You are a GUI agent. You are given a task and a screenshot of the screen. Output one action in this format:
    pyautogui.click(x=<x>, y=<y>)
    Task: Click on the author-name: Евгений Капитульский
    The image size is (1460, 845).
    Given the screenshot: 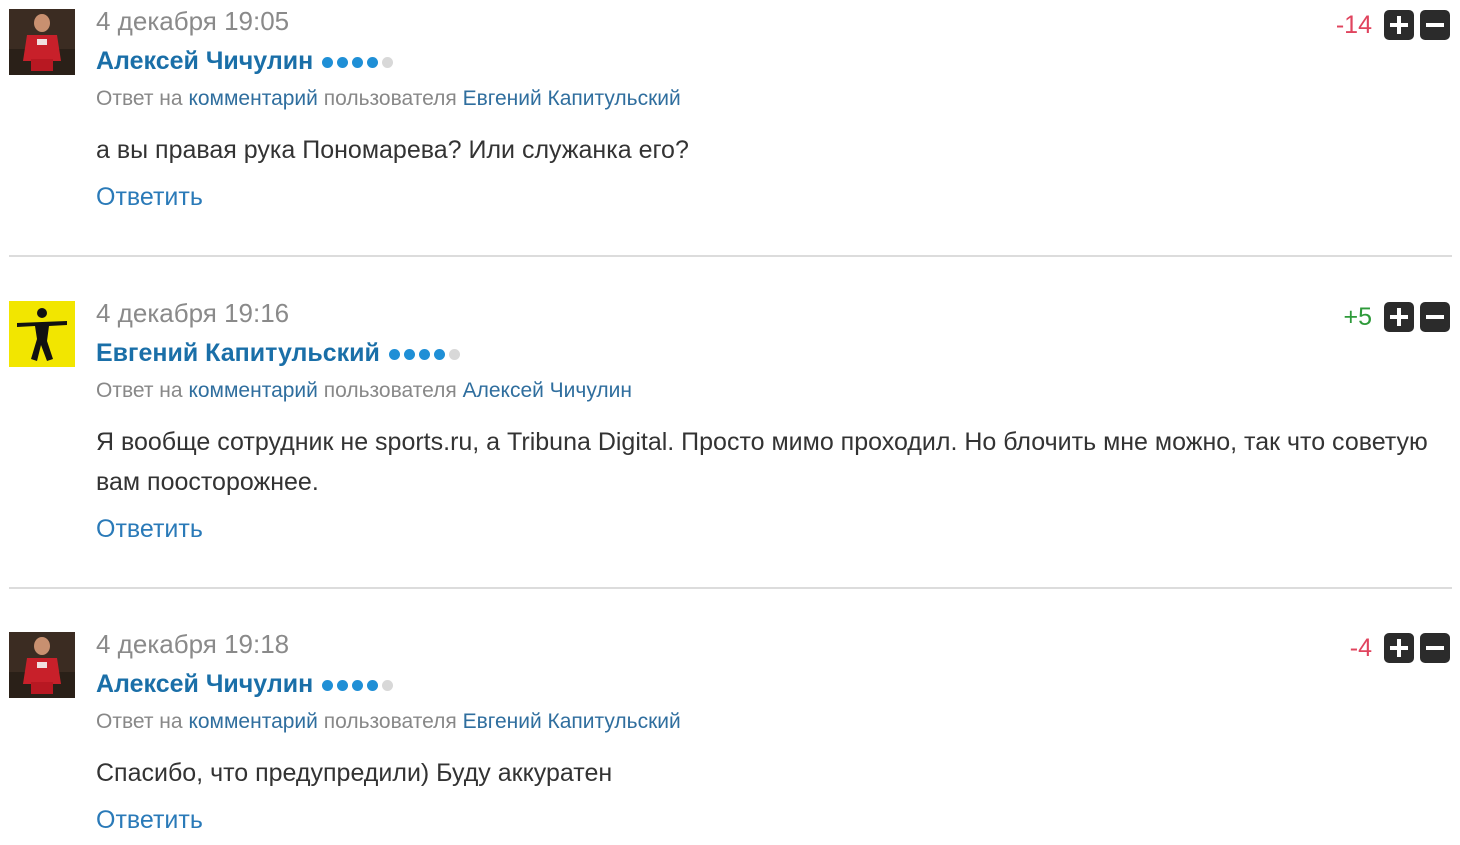 What is the action you would take?
    pyautogui.click(x=238, y=353)
    